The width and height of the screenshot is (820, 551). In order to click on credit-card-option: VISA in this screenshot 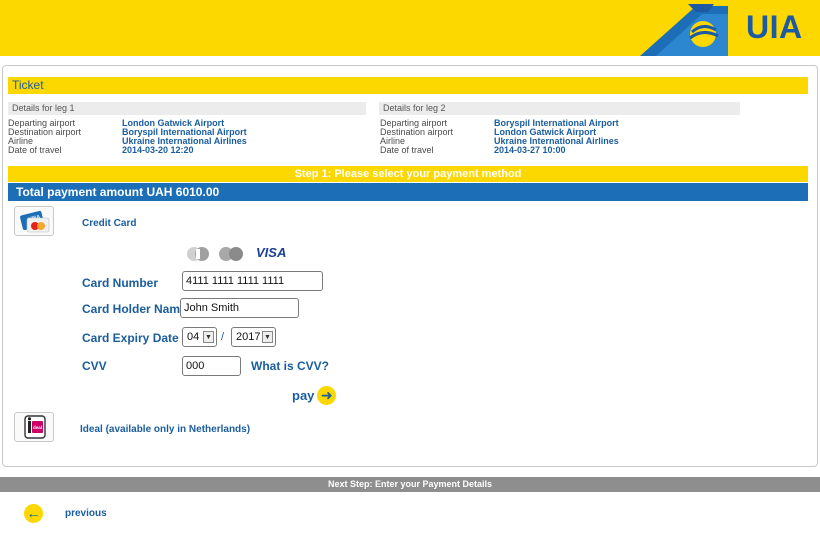, I will do `click(34, 221)`.